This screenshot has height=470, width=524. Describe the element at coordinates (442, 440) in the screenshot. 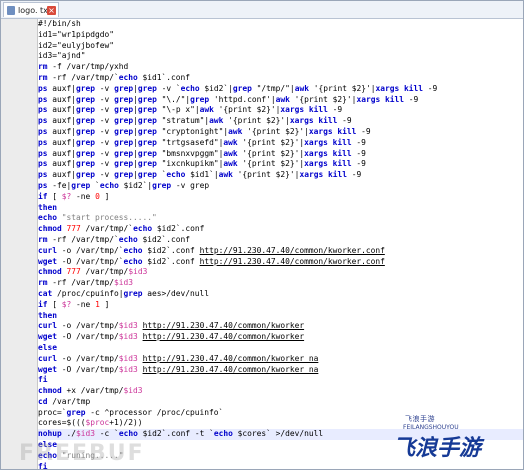

I see `feilang-logo: 飞浪手游 FEILANGSHOUYOU 飞浪手游` at that location.